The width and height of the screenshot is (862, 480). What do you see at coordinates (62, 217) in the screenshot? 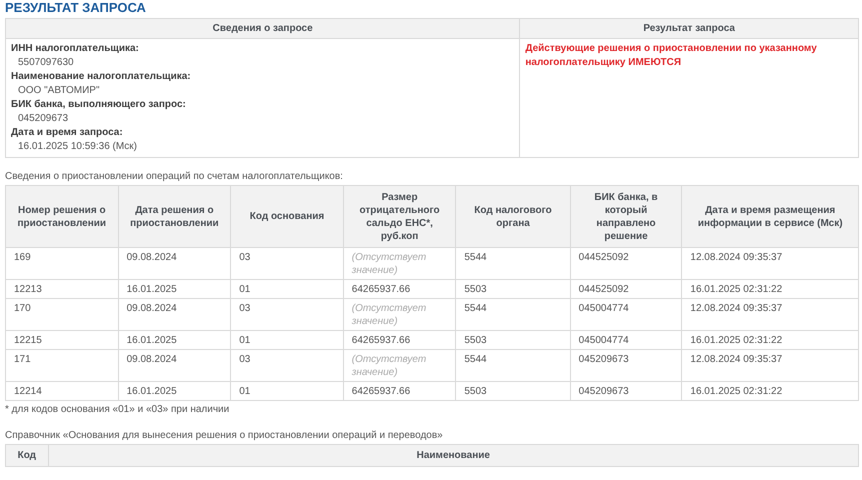
I see `column-header: Номер решения о приостановлении` at bounding box center [62, 217].